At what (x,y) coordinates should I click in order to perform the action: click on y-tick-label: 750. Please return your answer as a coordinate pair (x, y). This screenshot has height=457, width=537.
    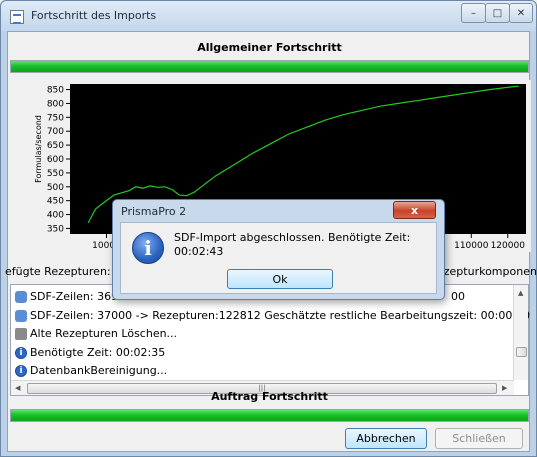
    Looking at the image, I should click on (55, 118).